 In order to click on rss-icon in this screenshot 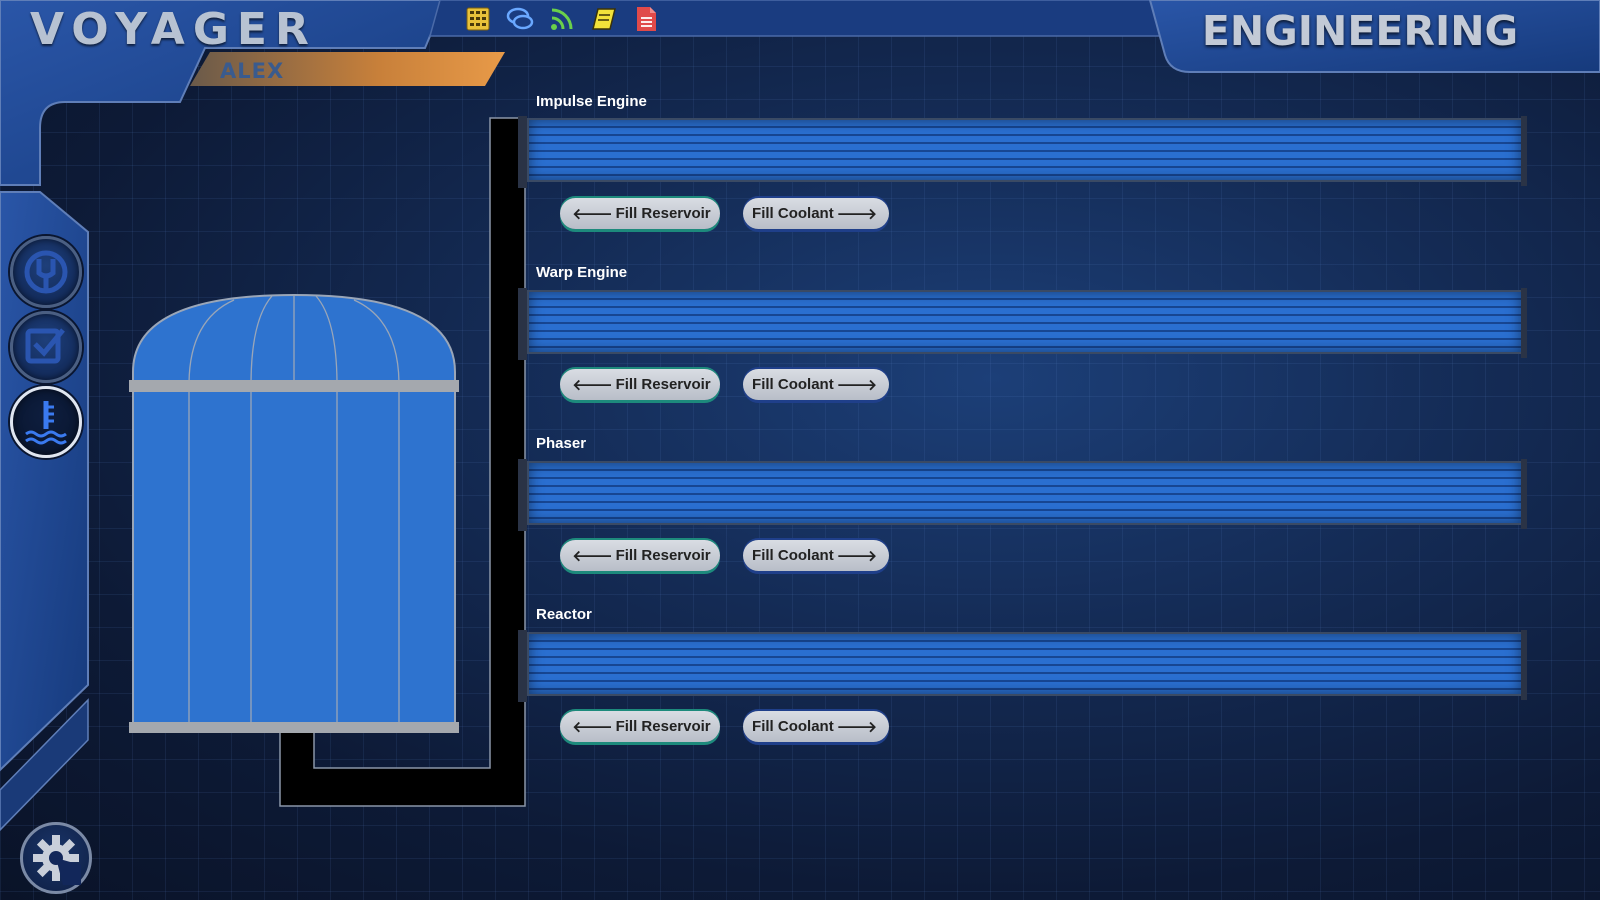, I will do `click(562, 19)`.